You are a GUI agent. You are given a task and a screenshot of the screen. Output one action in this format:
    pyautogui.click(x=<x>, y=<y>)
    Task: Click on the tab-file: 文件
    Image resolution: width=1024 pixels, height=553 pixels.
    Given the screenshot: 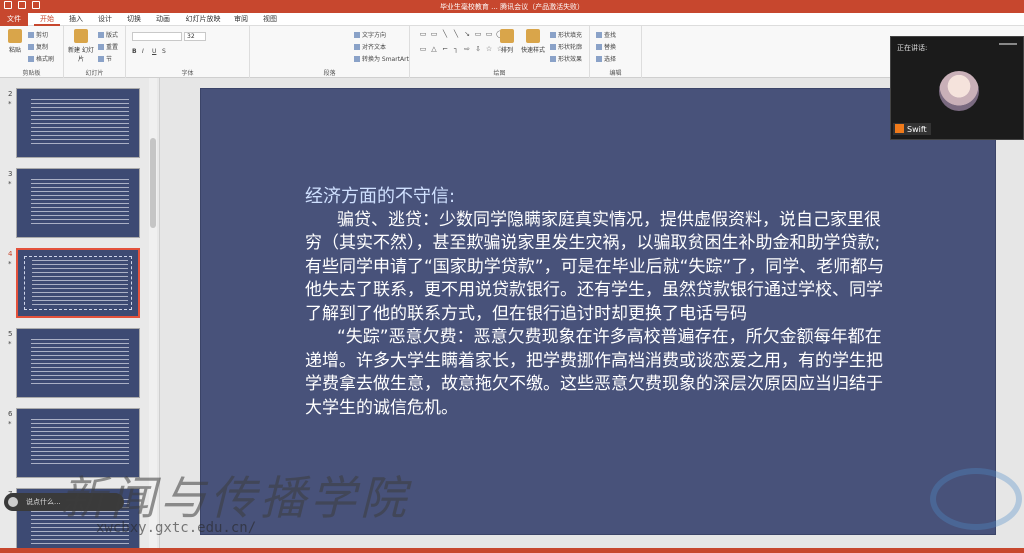 What is the action you would take?
    pyautogui.click(x=14, y=19)
    